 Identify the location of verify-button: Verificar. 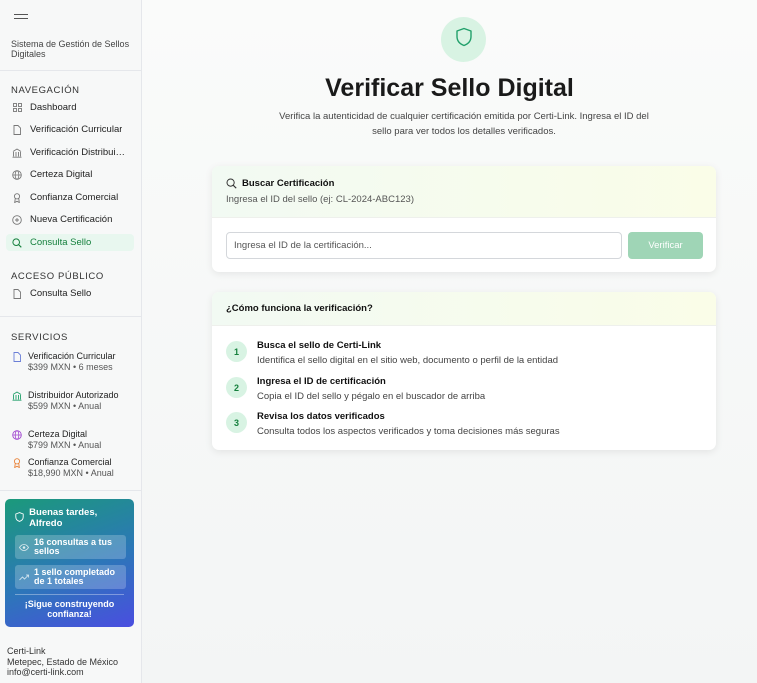
(665, 245).